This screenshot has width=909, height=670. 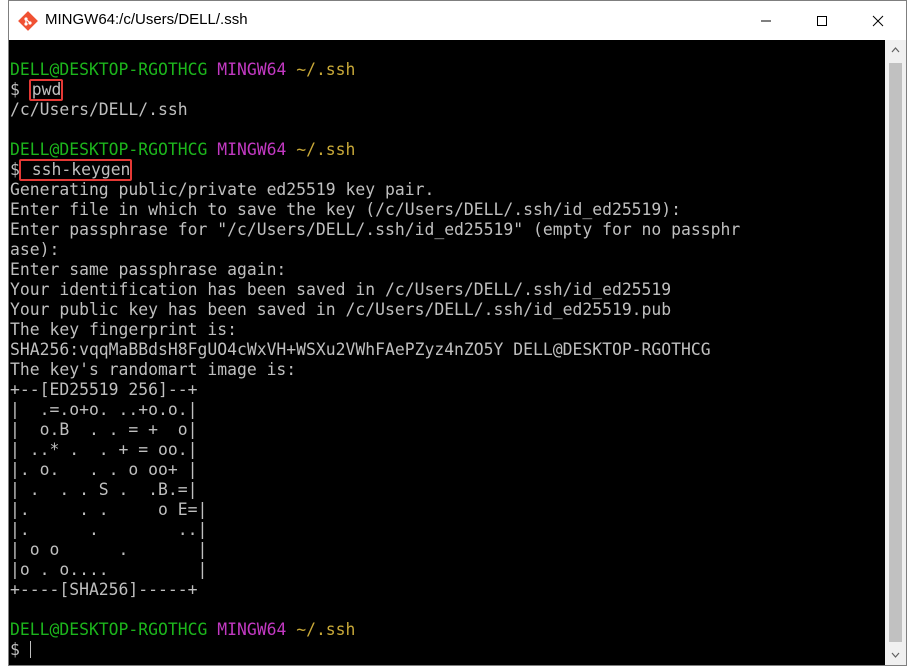 What do you see at coordinates (153, 369) in the screenshot?
I see `output-line: The key's randomart image is:` at bounding box center [153, 369].